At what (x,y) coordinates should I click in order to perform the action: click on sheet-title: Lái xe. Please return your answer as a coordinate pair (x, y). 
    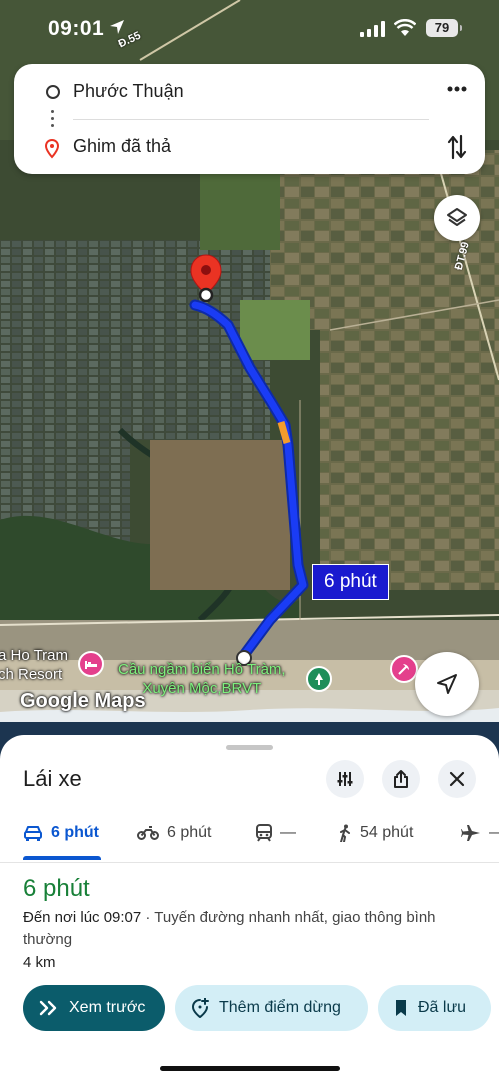
    Looking at the image, I should click on (52, 778).